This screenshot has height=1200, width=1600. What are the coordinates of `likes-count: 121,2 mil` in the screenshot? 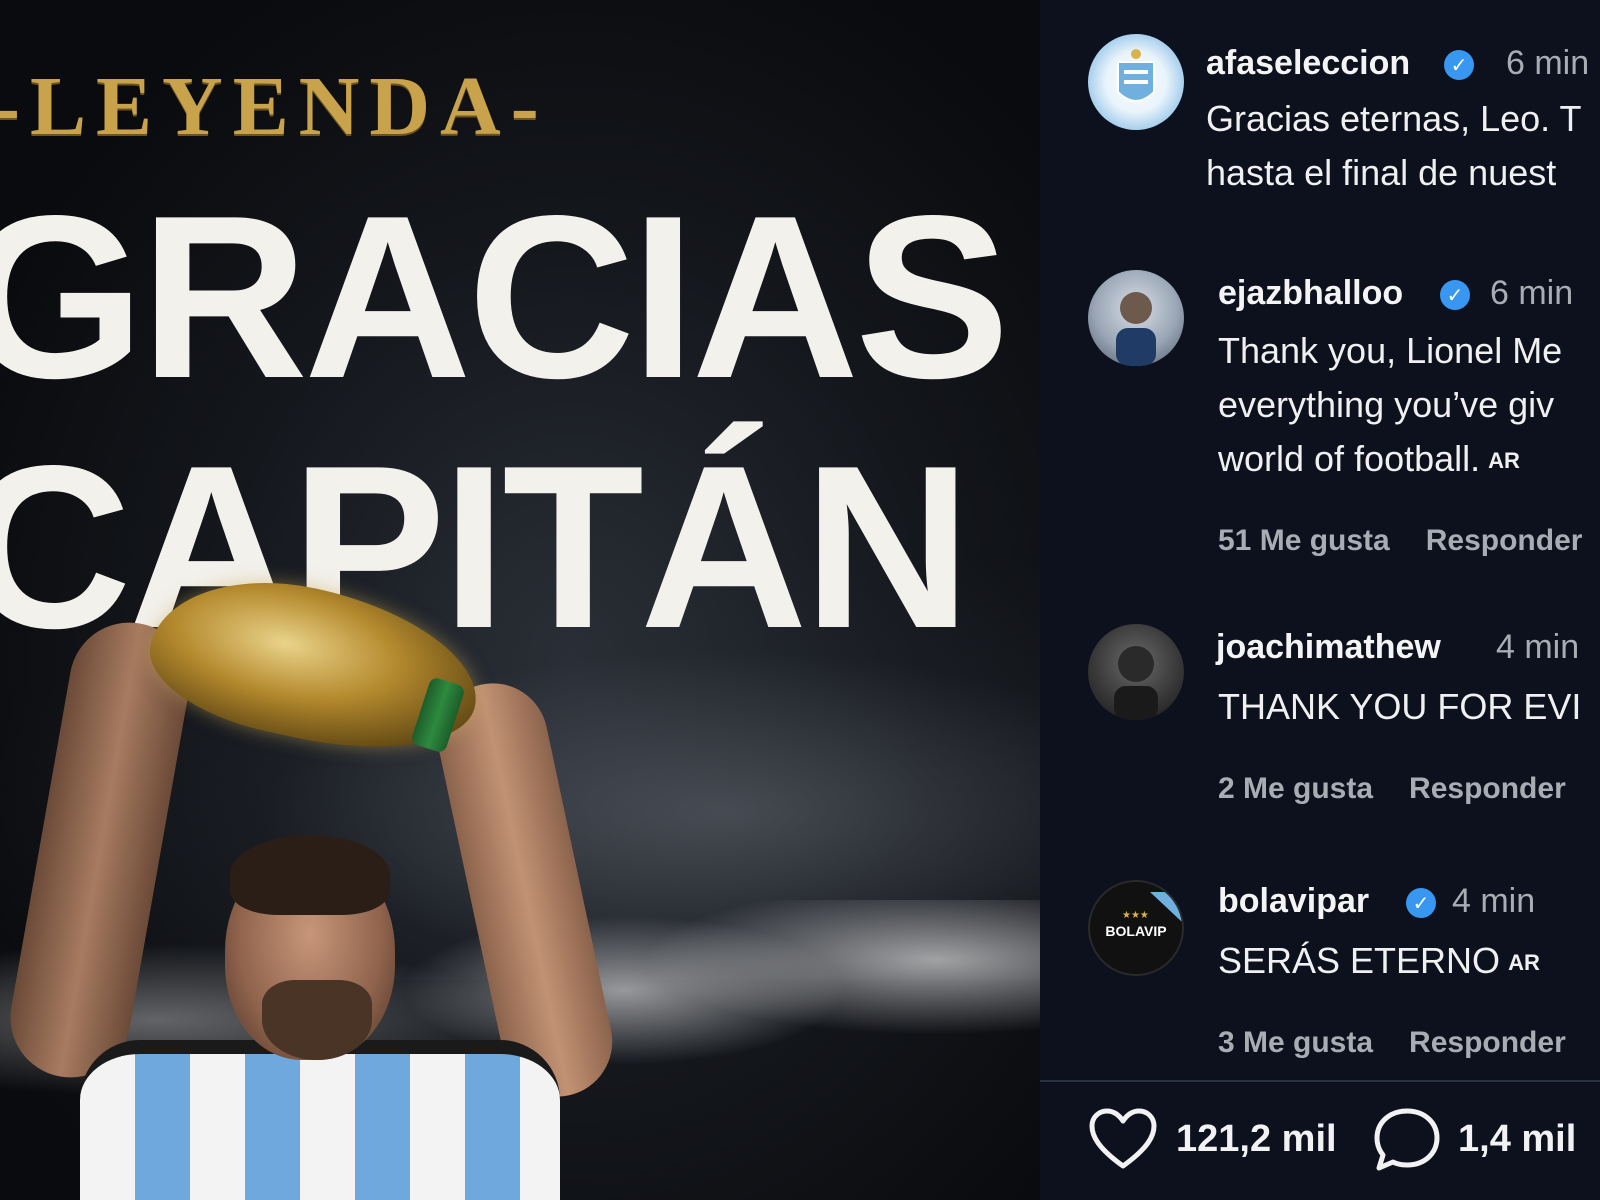 It's located at (1256, 1139).